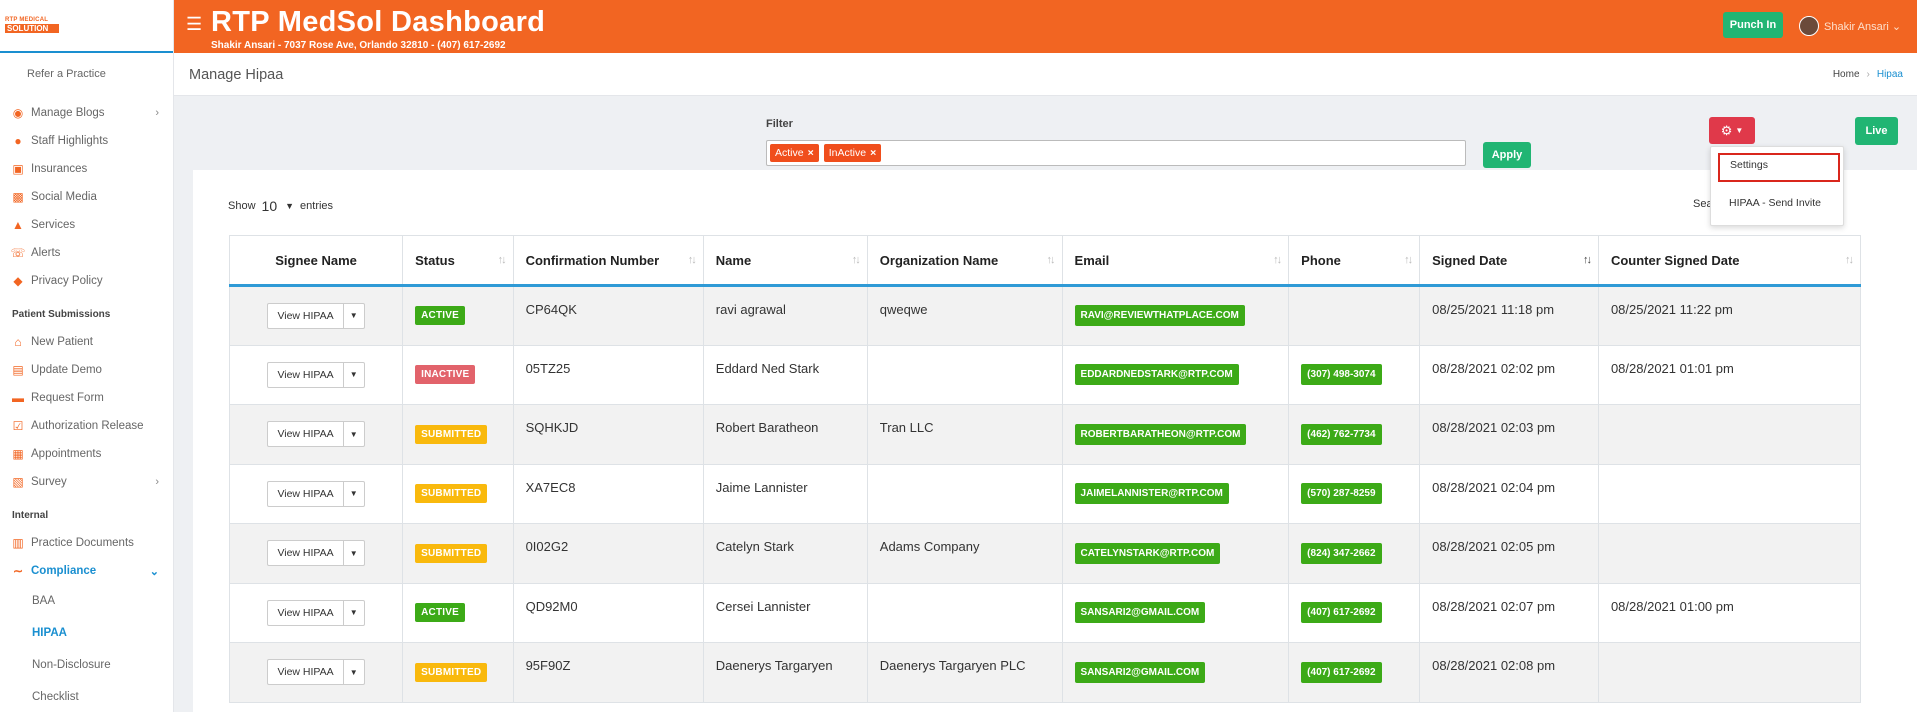 Image resolution: width=1917 pixels, height=712 pixels. What do you see at coordinates (785, 375) in the screenshot?
I see `cell-name: Eddard Ned Stark` at bounding box center [785, 375].